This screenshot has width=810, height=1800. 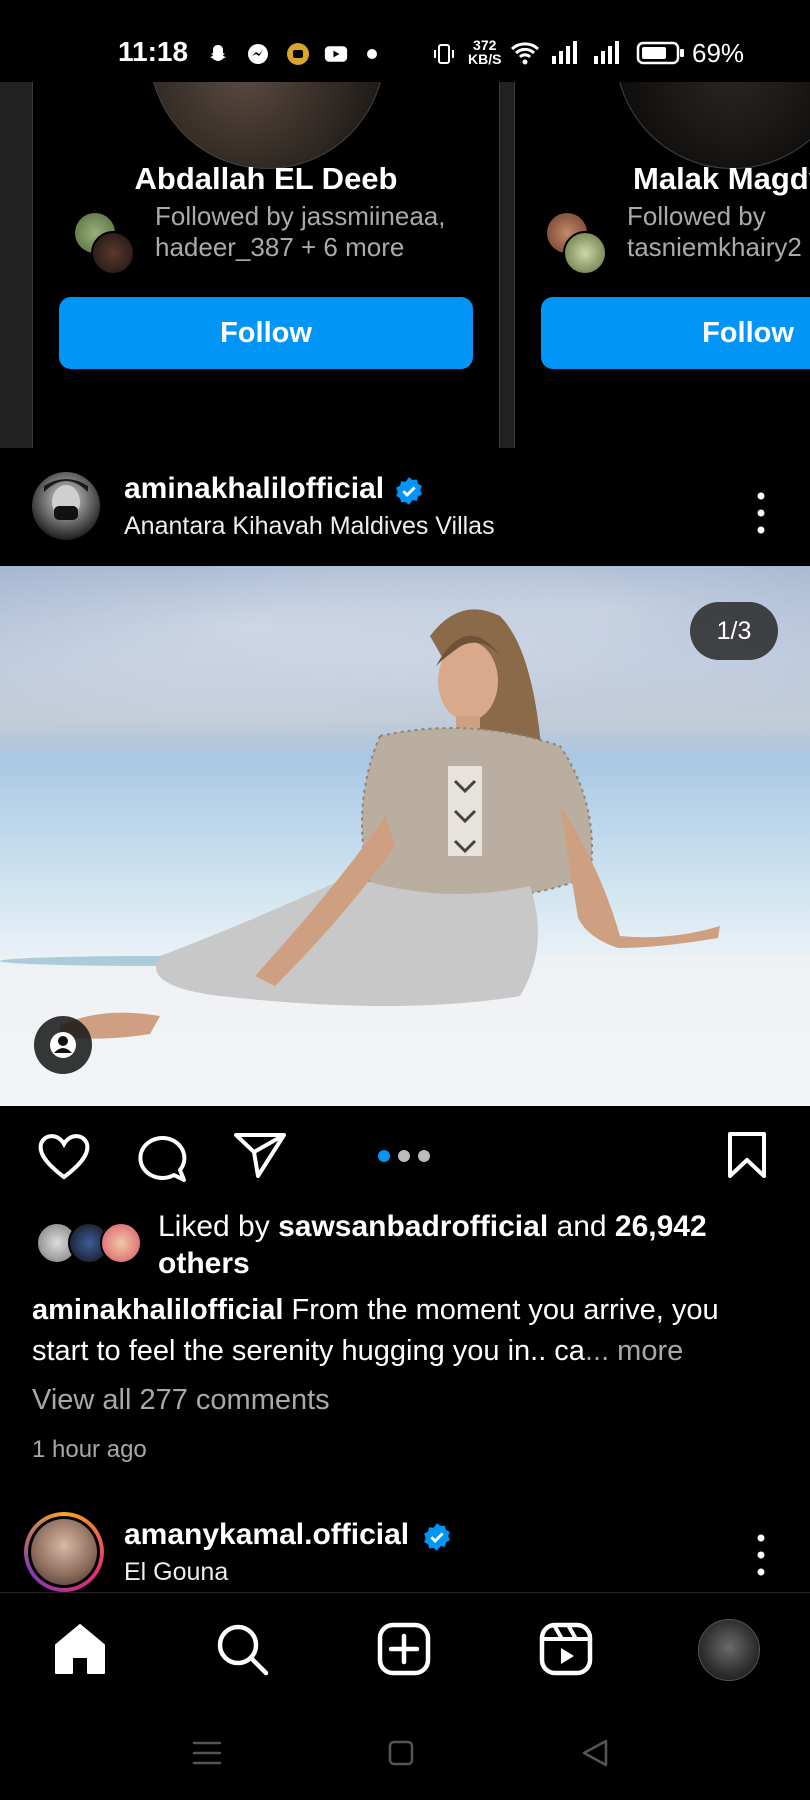 I want to click on next-post-location: El Gouna, so click(x=176, y=1572).